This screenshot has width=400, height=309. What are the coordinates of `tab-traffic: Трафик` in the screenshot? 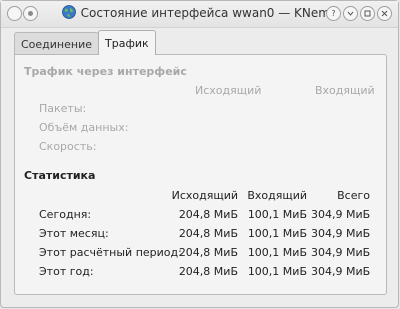 It's located at (127, 42).